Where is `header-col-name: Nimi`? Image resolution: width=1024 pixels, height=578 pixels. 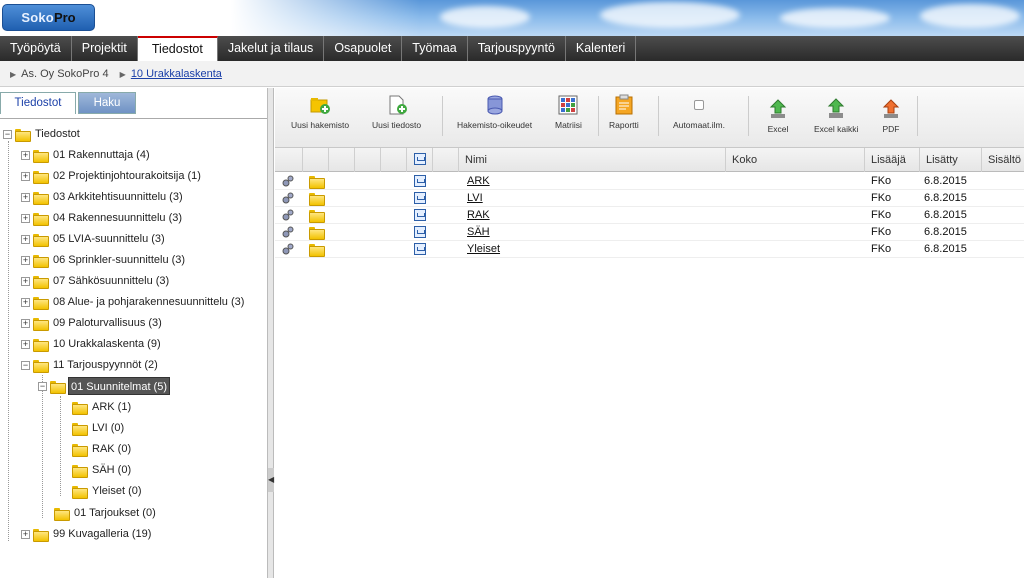 header-col-name: Nimi is located at coordinates (592, 160).